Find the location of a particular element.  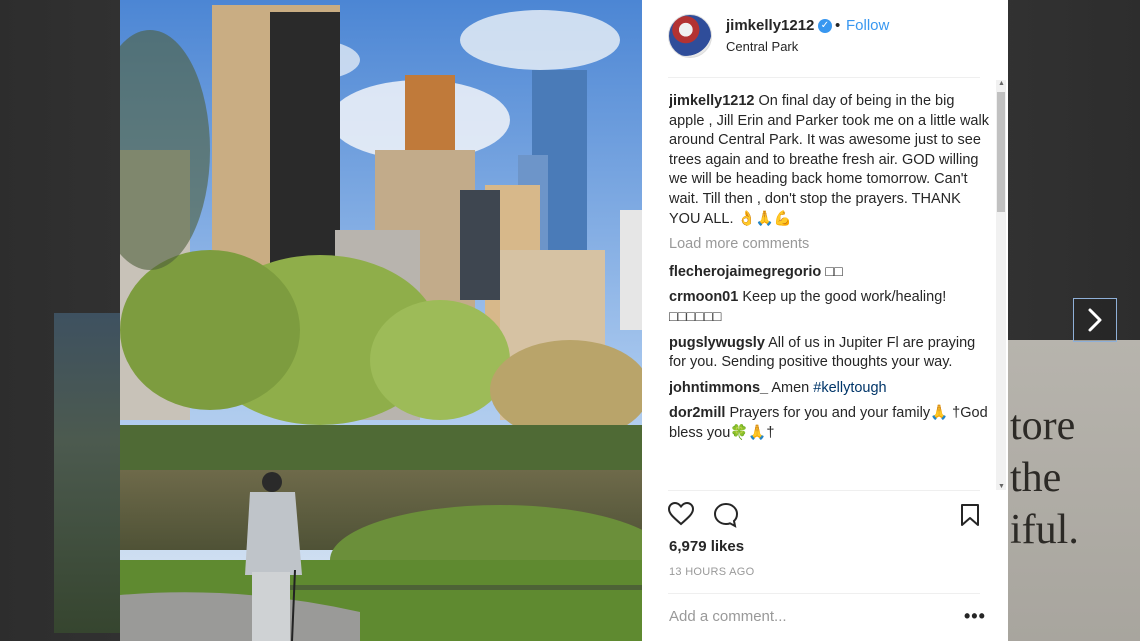

chevron-right-icon is located at coordinates (1095, 320).